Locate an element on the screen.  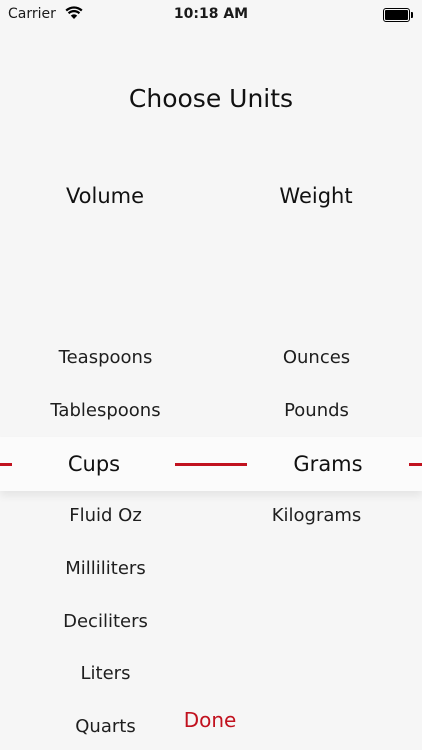
status-time: 10:18 AM is located at coordinates (211, 14).